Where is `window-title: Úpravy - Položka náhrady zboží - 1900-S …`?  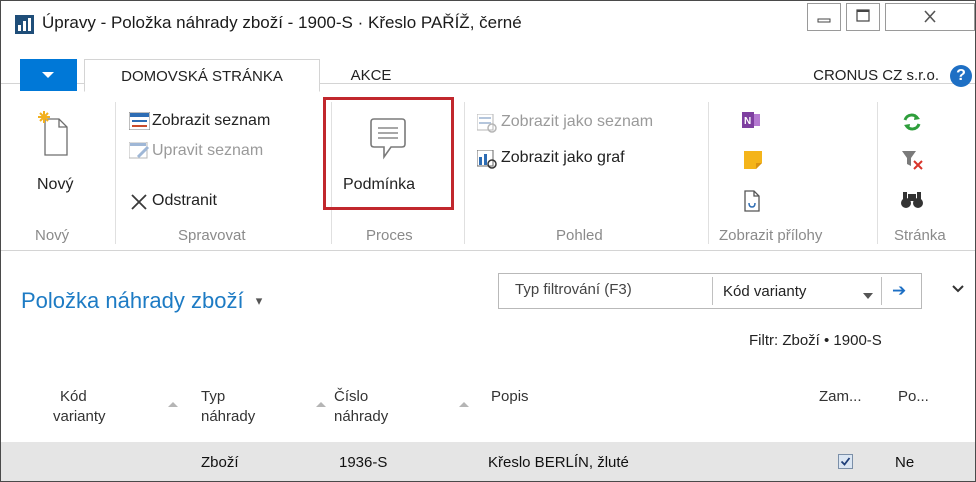 window-title: Úpravy - Položka náhrady zboží - 1900-S … is located at coordinates (282, 22).